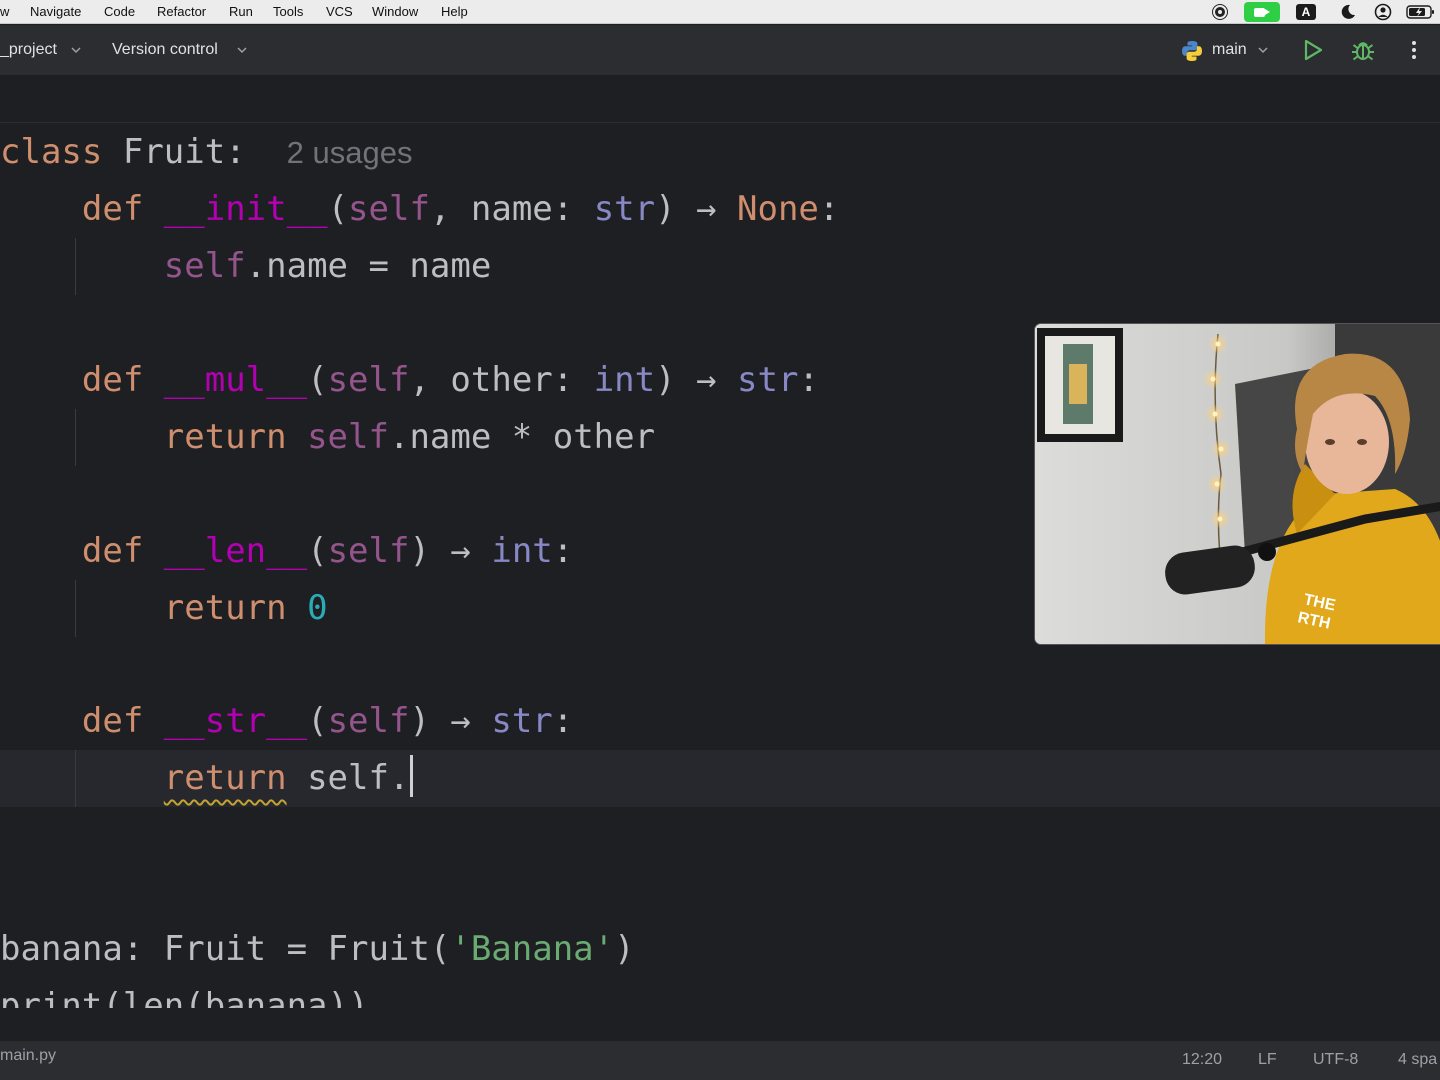 This screenshot has width=1440, height=1080. What do you see at coordinates (1417, 1060) in the screenshot?
I see `indent-settings: 4 spa` at bounding box center [1417, 1060].